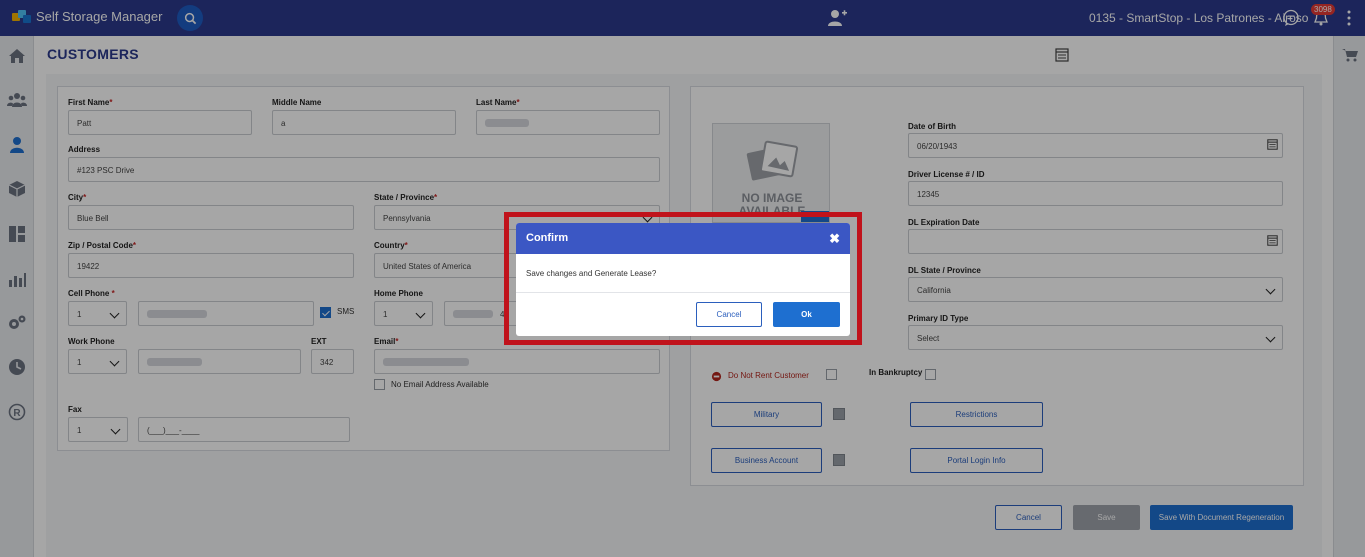  Describe the element at coordinates (729, 314) in the screenshot. I see `dialog-cancel-button: Cancel` at that location.